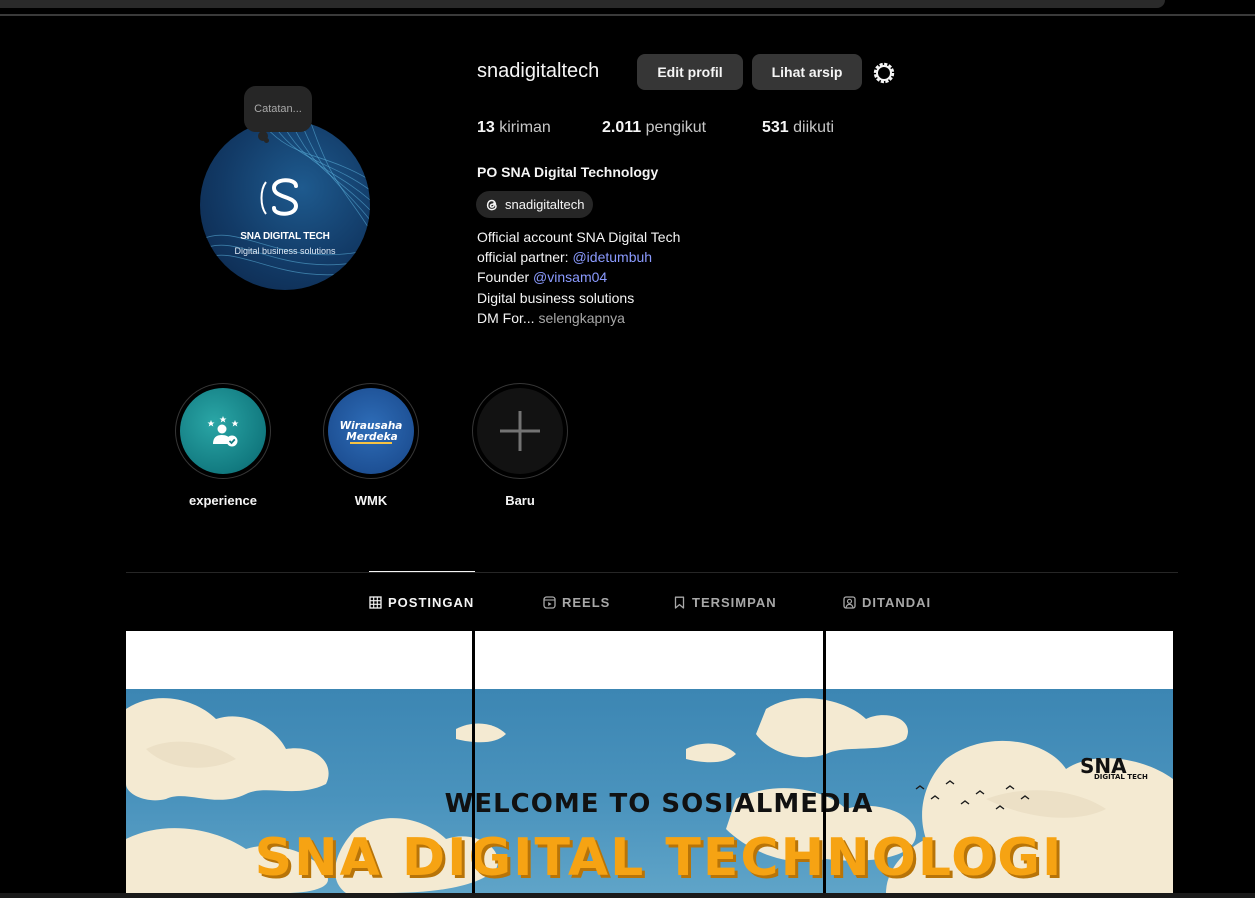 The image size is (1255, 898). I want to click on browser-top-strip, so click(627, 8).